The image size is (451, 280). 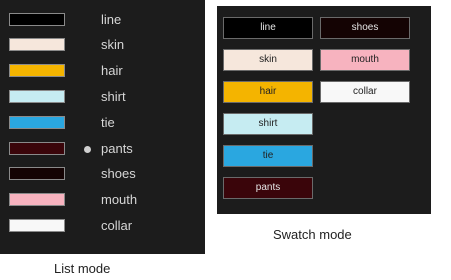 What do you see at coordinates (112, 70) in the screenshot?
I see `list-item-label: hair` at bounding box center [112, 70].